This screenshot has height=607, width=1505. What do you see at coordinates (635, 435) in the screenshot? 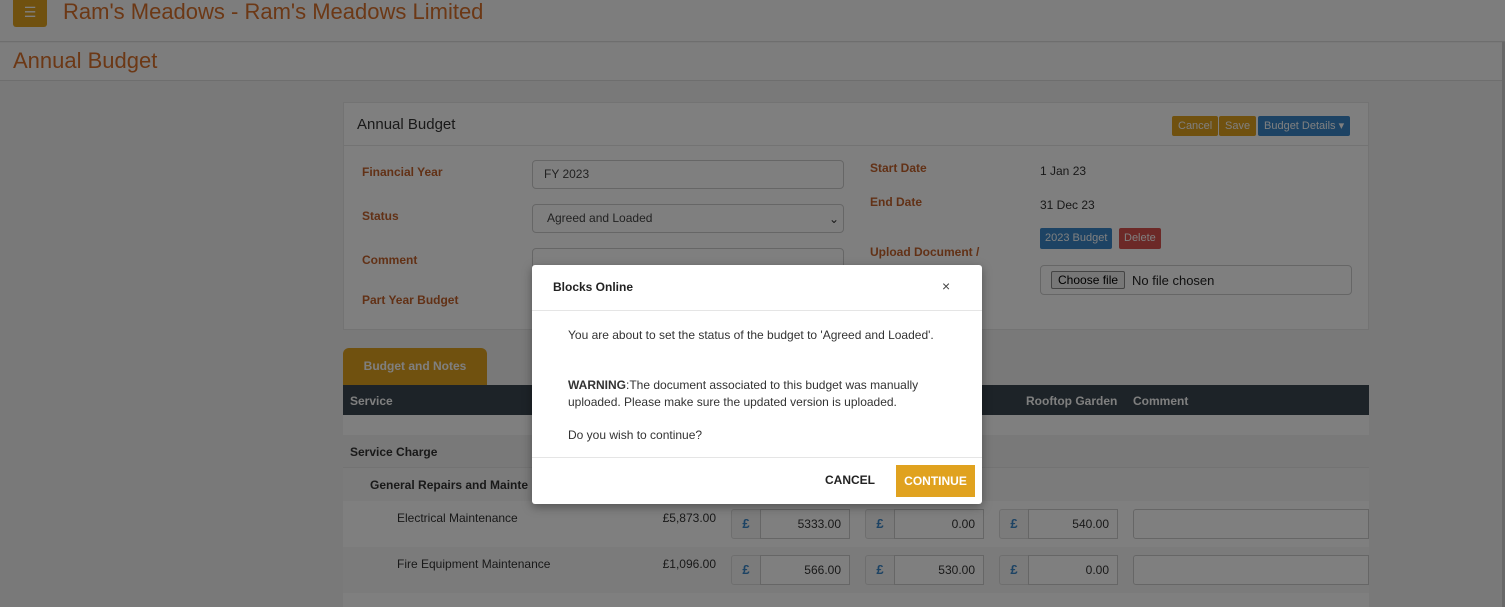
I see `dialog-question: Do you wish to continue?` at bounding box center [635, 435].